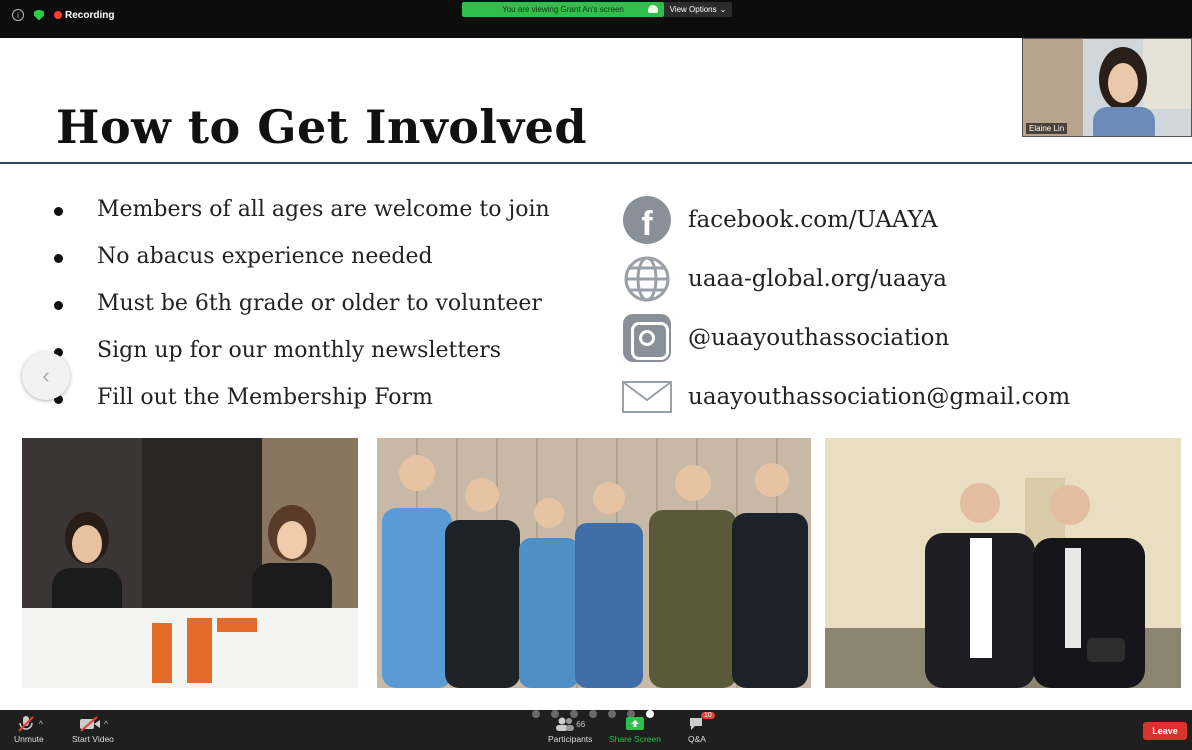 The width and height of the screenshot is (1192, 750). Describe the element at coordinates (323, 209) in the screenshot. I see `bullet-text: Members of all ages are welcome to join` at that location.